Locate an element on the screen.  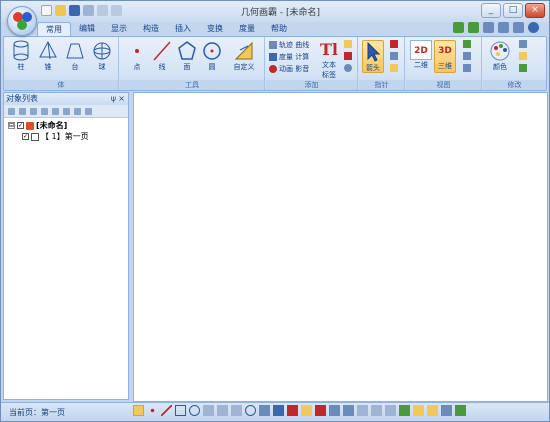
redo-icon is located at coordinates (116, 10).